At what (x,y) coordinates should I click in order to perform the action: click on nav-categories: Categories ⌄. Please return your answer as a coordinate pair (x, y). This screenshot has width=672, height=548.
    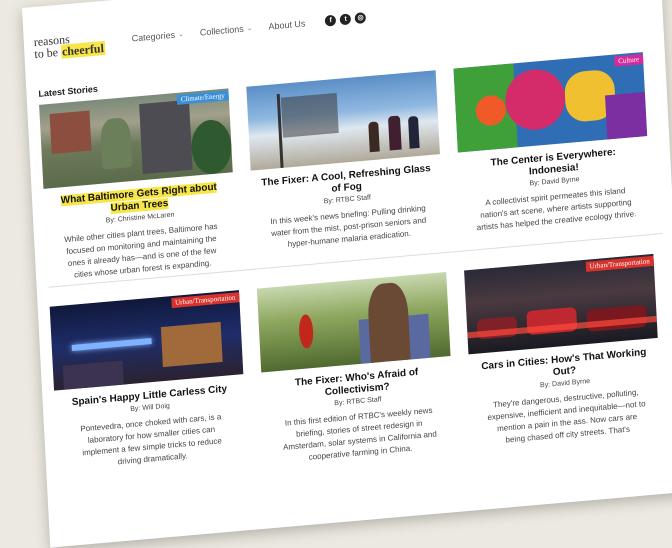
    Looking at the image, I should click on (157, 35).